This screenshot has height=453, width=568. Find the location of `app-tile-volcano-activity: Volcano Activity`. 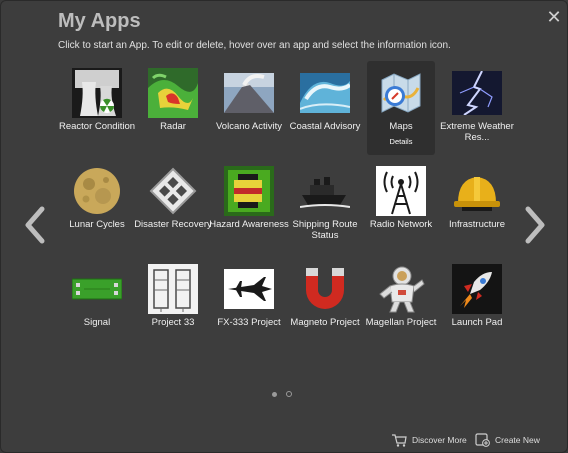

app-tile-volcano-activity: Volcano Activity is located at coordinates (249, 108).